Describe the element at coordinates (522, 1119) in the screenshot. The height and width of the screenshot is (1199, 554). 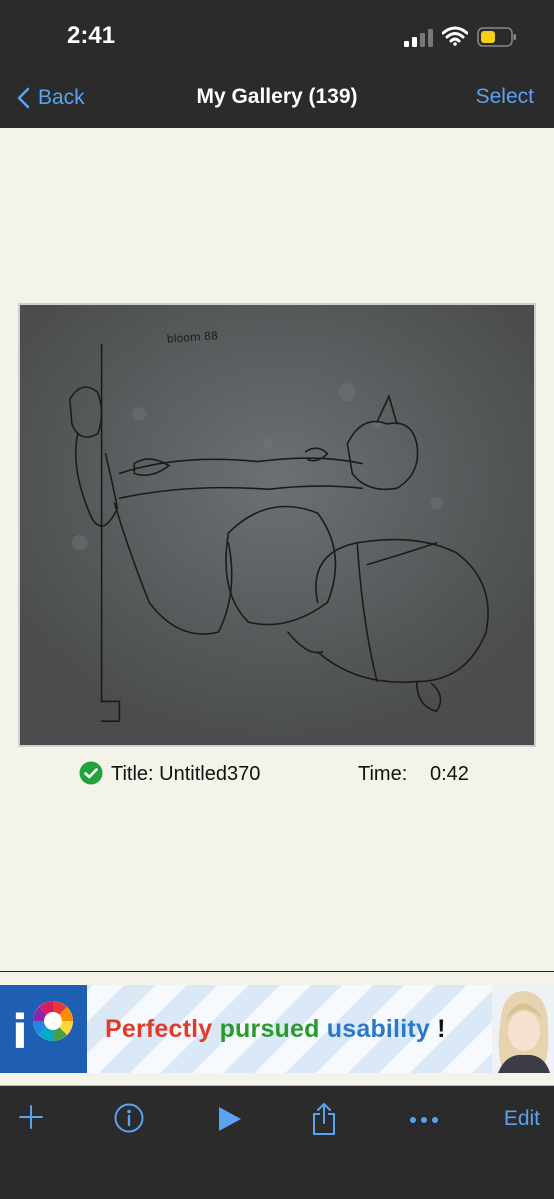
I see `edit-button: Edit` at that location.